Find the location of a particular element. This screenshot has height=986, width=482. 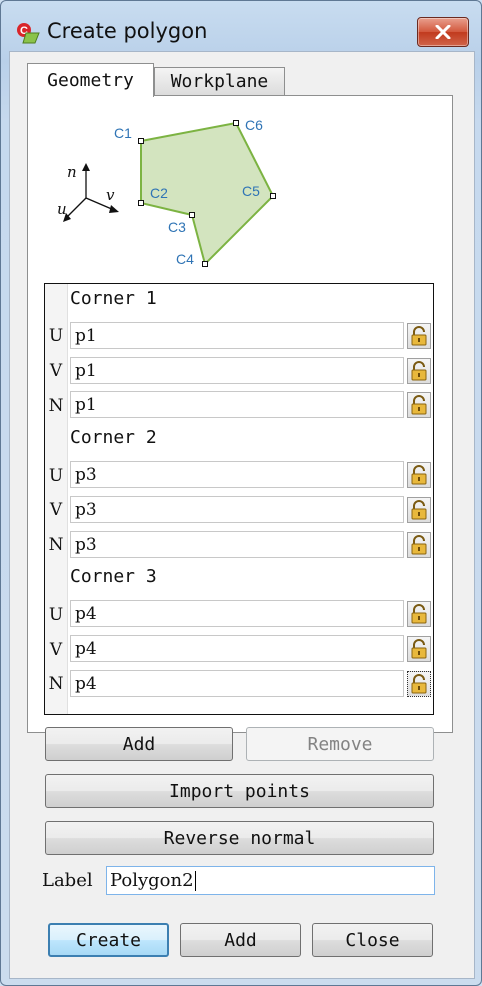

corner-list-filler is located at coordinates (239, 707).